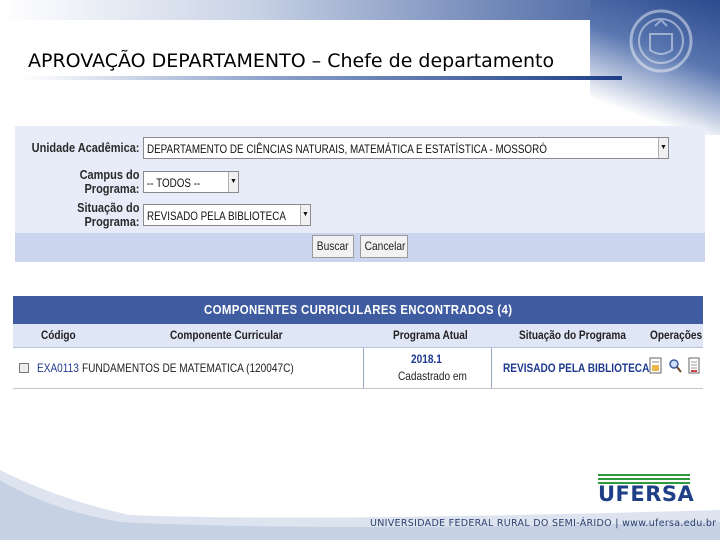 Image resolution: width=720 pixels, height=540 pixels. Describe the element at coordinates (432, 376) in the screenshot. I see `program-status-text: Cadastrado em` at that location.